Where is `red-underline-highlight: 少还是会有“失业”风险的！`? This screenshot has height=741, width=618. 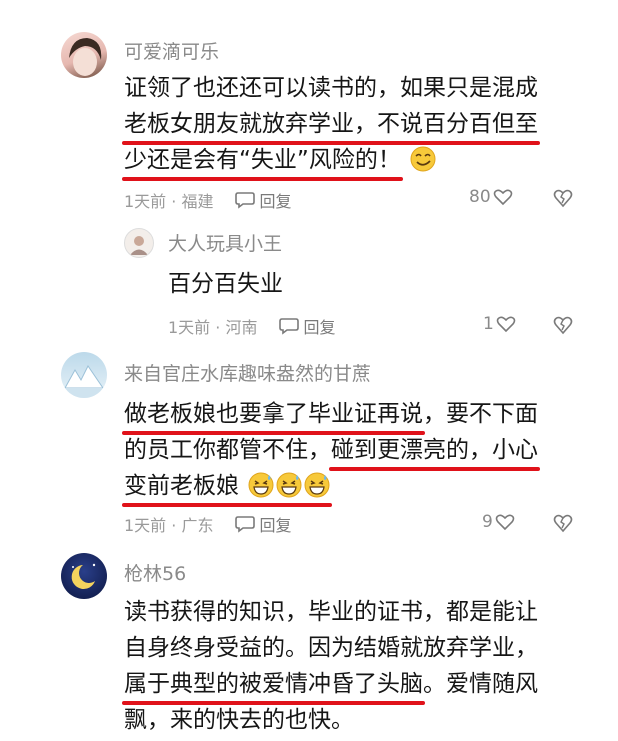
red-underline-highlight: 少还是会有“失业”风险的！ is located at coordinates (262, 161).